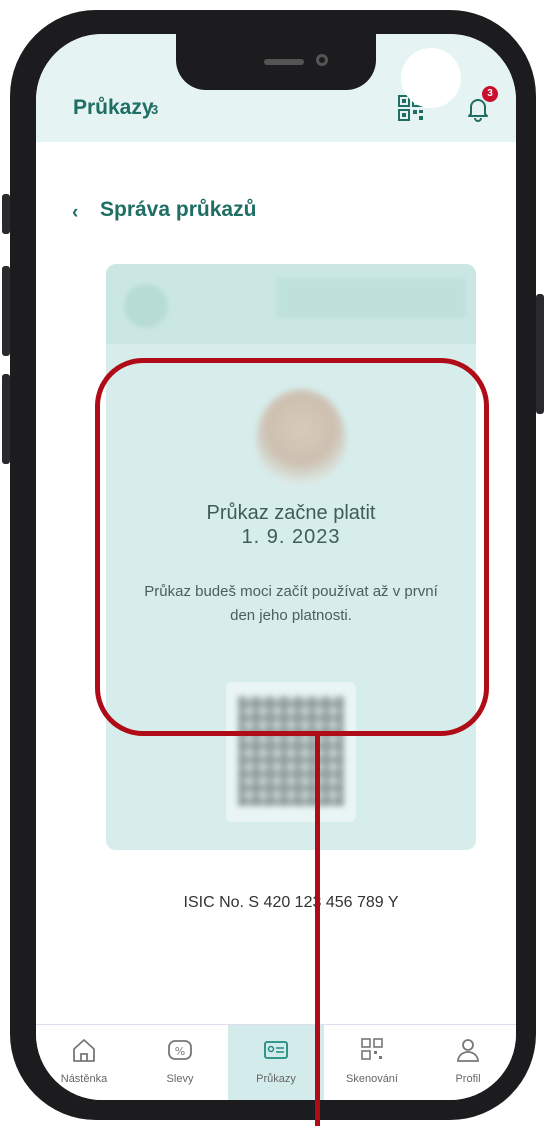 Image resolution: width=548 pixels, height=1126 pixels. What do you see at coordinates (6, 214) in the screenshot?
I see `mute-switch` at bounding box center [6, 214].